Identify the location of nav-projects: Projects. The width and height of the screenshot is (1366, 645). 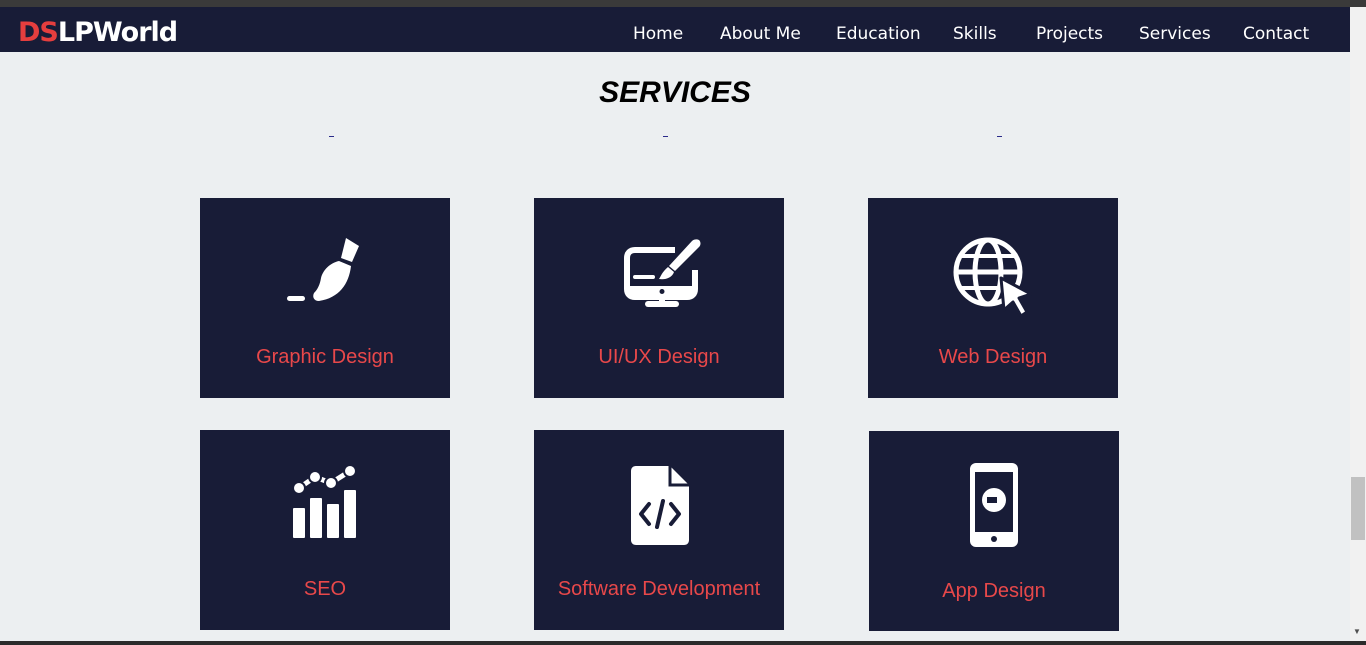
(1069, 34).